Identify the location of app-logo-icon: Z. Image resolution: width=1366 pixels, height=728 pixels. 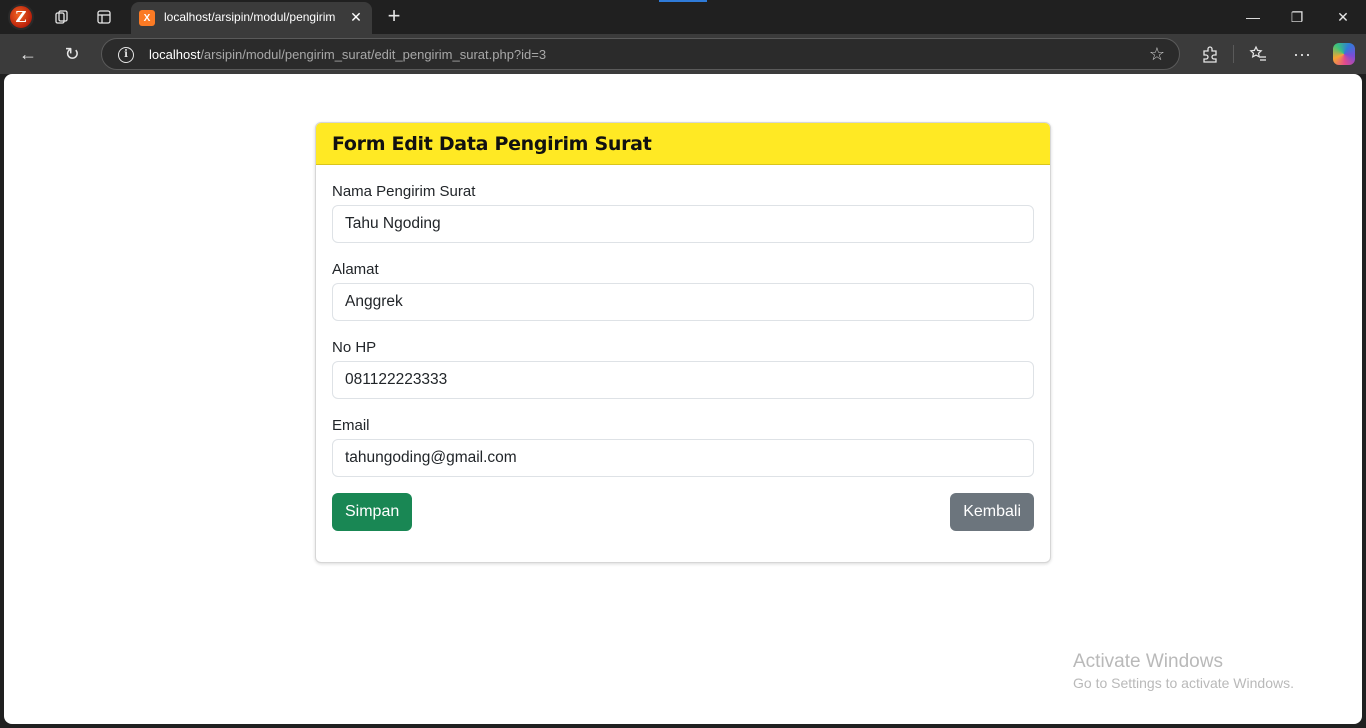
(21, 17).